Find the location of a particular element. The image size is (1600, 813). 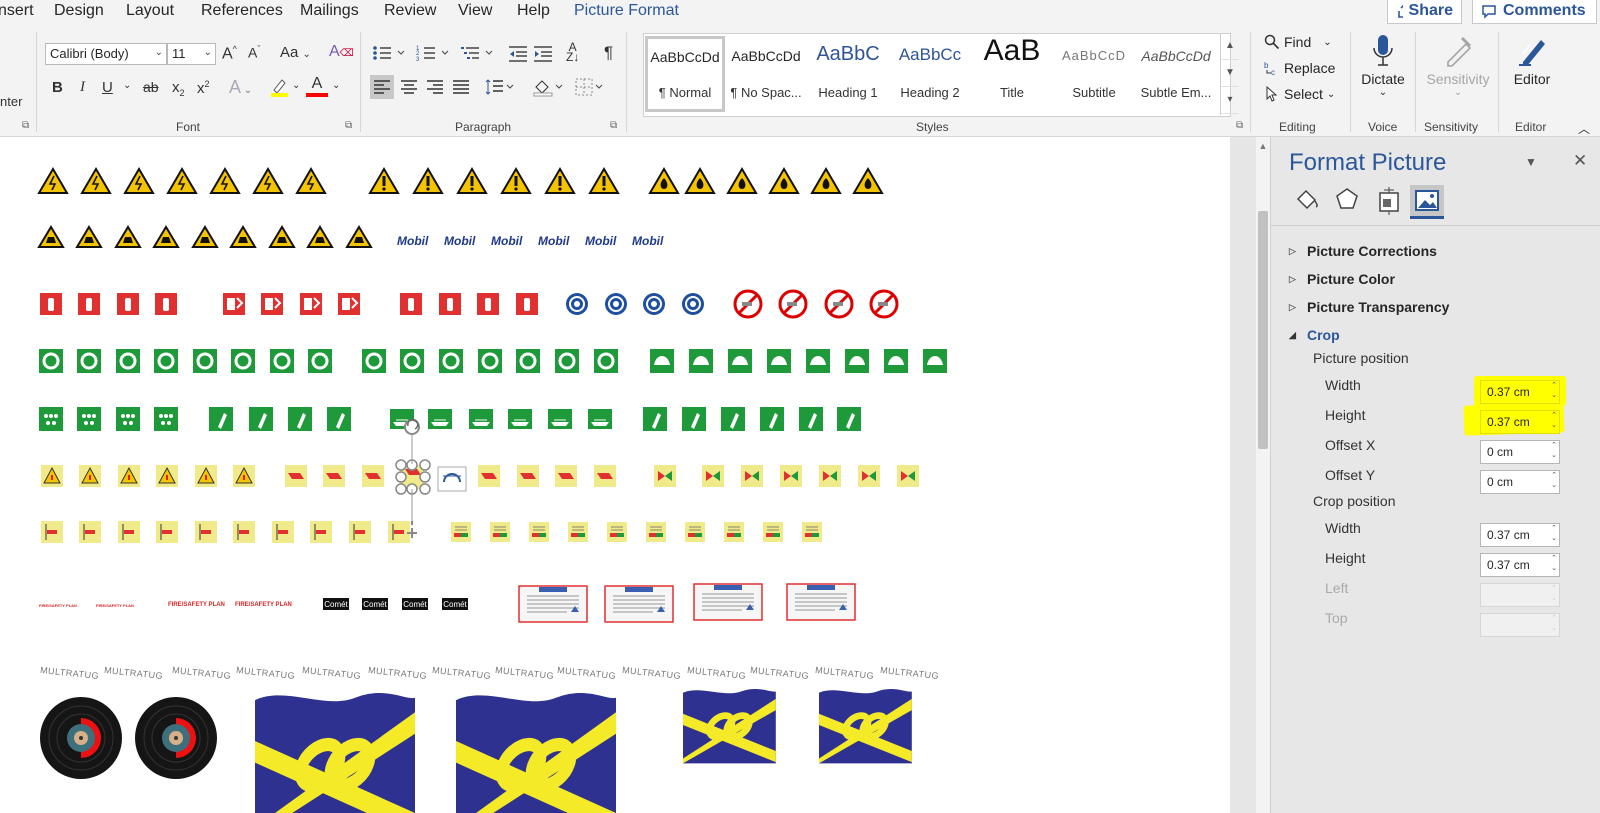

tab-mailings: Mailings is located at coordinates (329, 11).